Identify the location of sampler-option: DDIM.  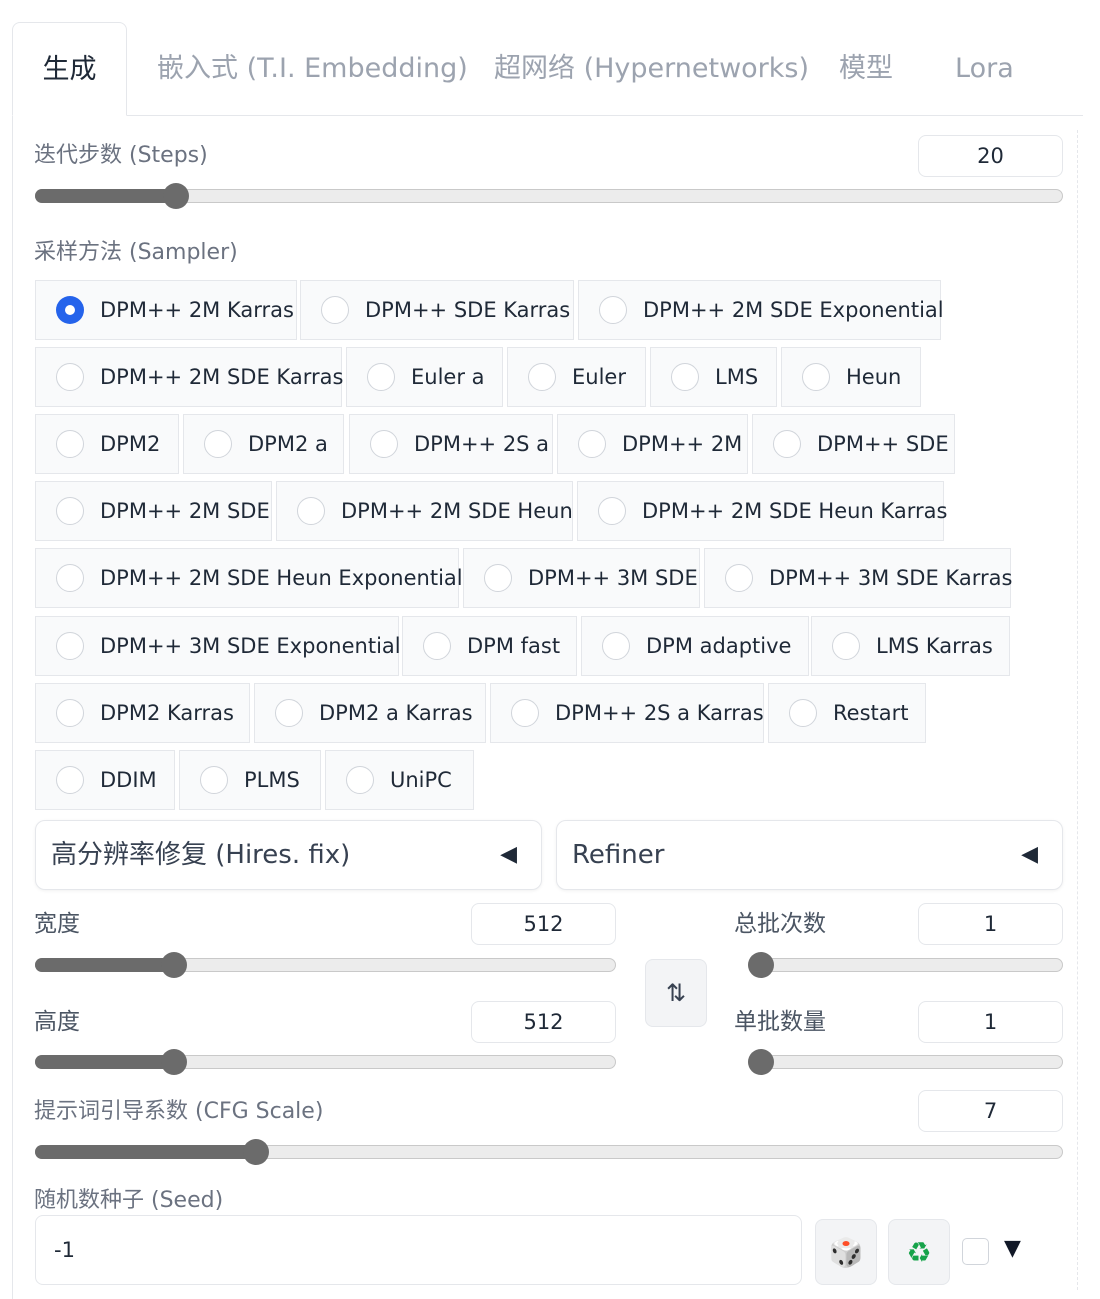
(105, 780).